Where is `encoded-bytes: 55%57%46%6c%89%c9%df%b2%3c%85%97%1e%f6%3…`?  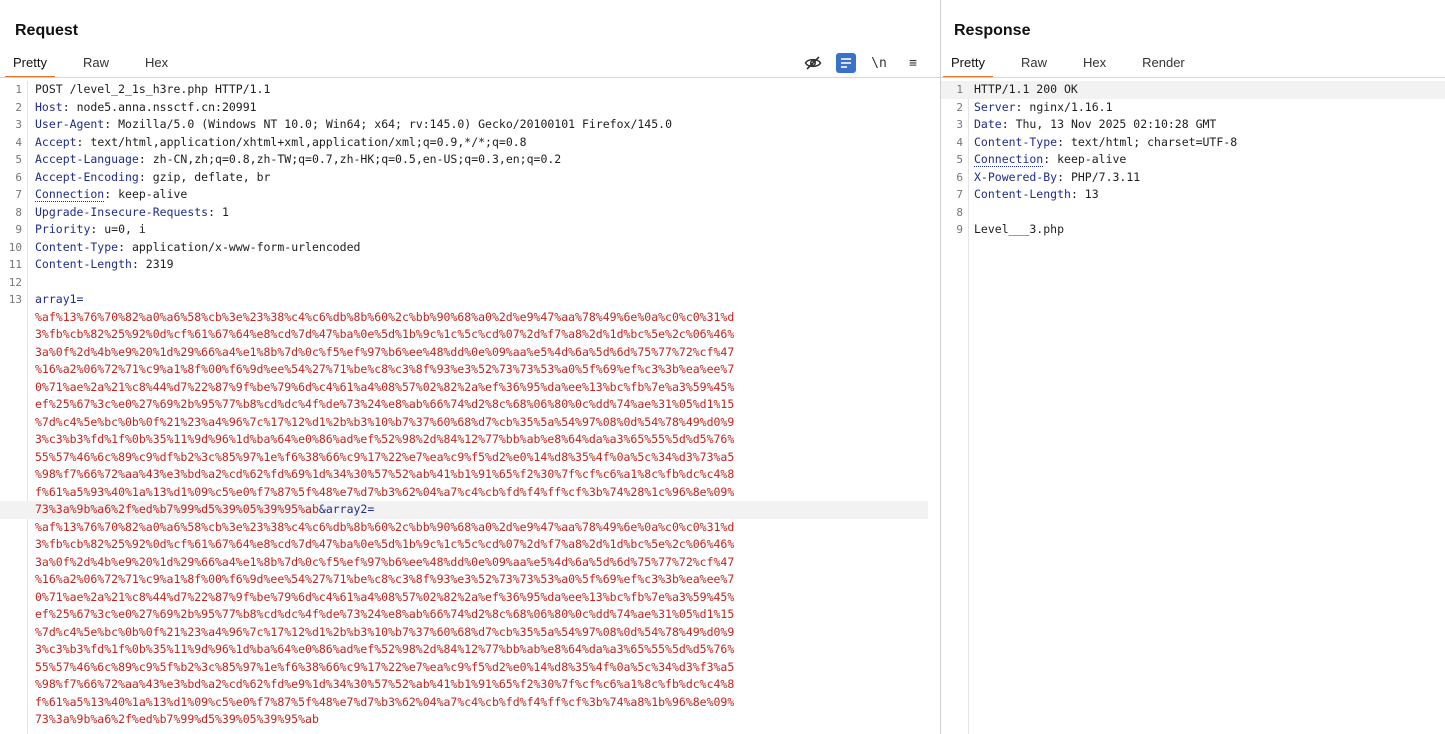
encoded-bytes: 55%57%46%6c%89%c9%df%b2%3c%85%97%1e%f6%3… is located at coordinates (385, 456).